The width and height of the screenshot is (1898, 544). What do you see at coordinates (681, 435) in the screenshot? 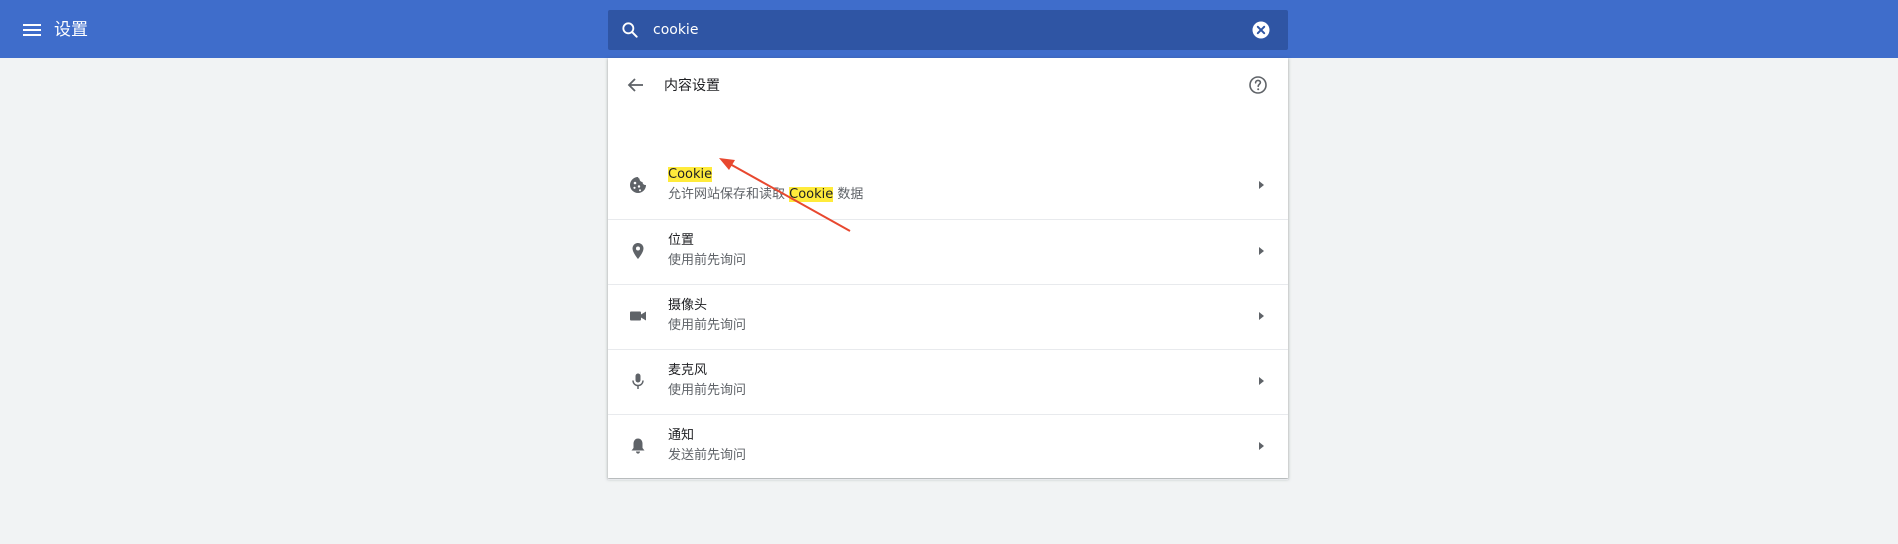
I see `settings-item-title: 通知` at bounding box center [681, 435].